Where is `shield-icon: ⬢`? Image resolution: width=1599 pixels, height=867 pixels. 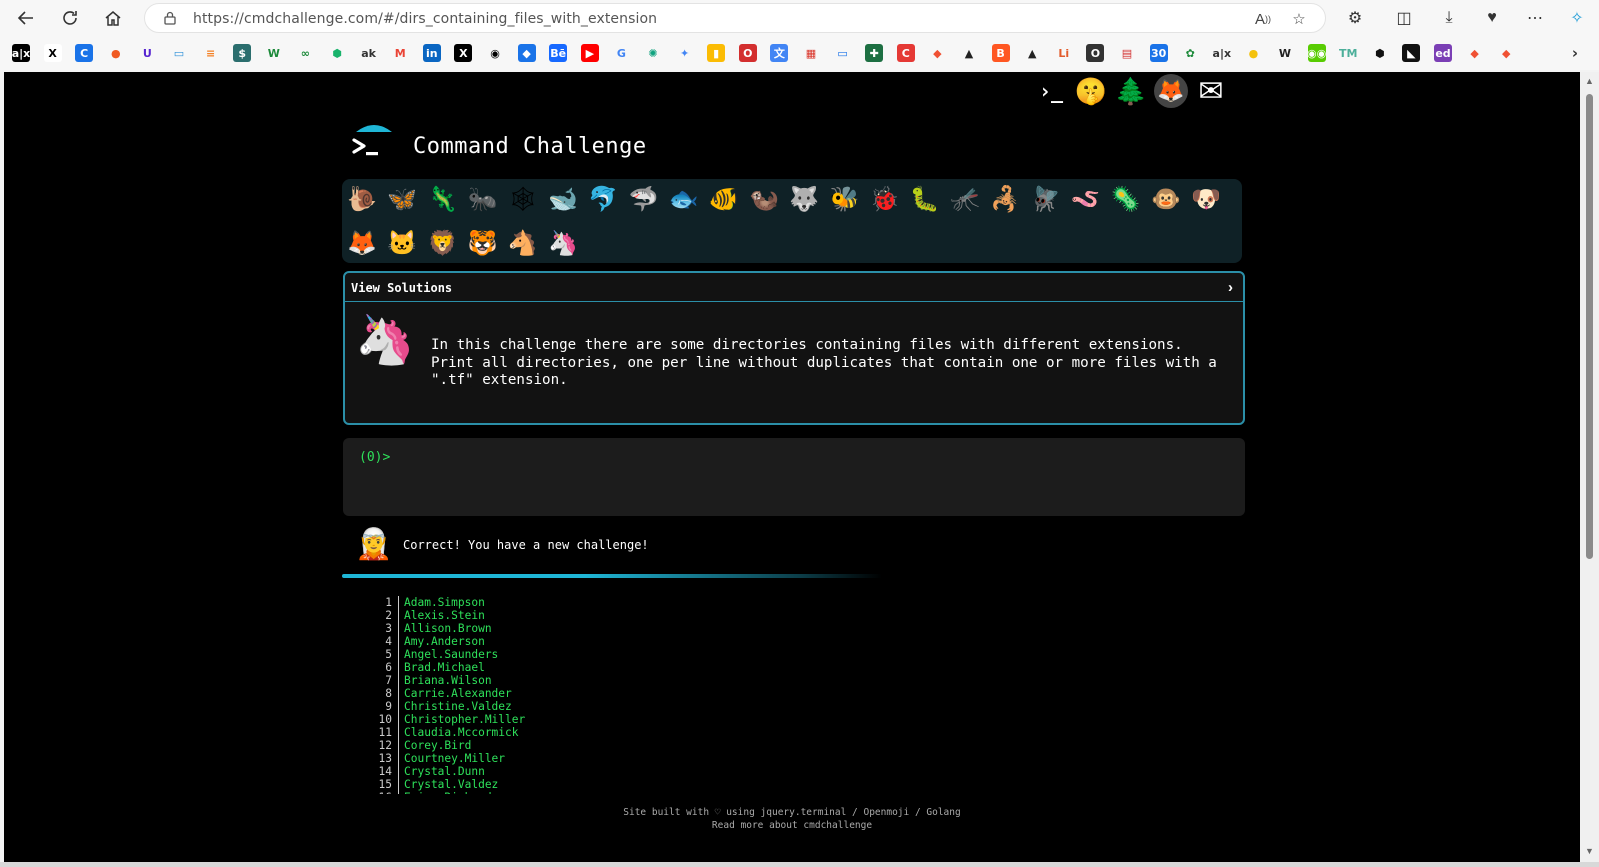 shield-icon: ⬢ is located at coordinates (337, 53).